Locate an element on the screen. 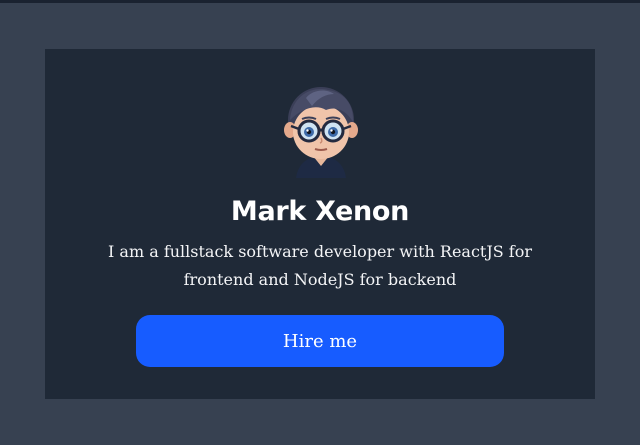 This screenshot has height=445, width=640. avatar is located at coordinates (321, 132).